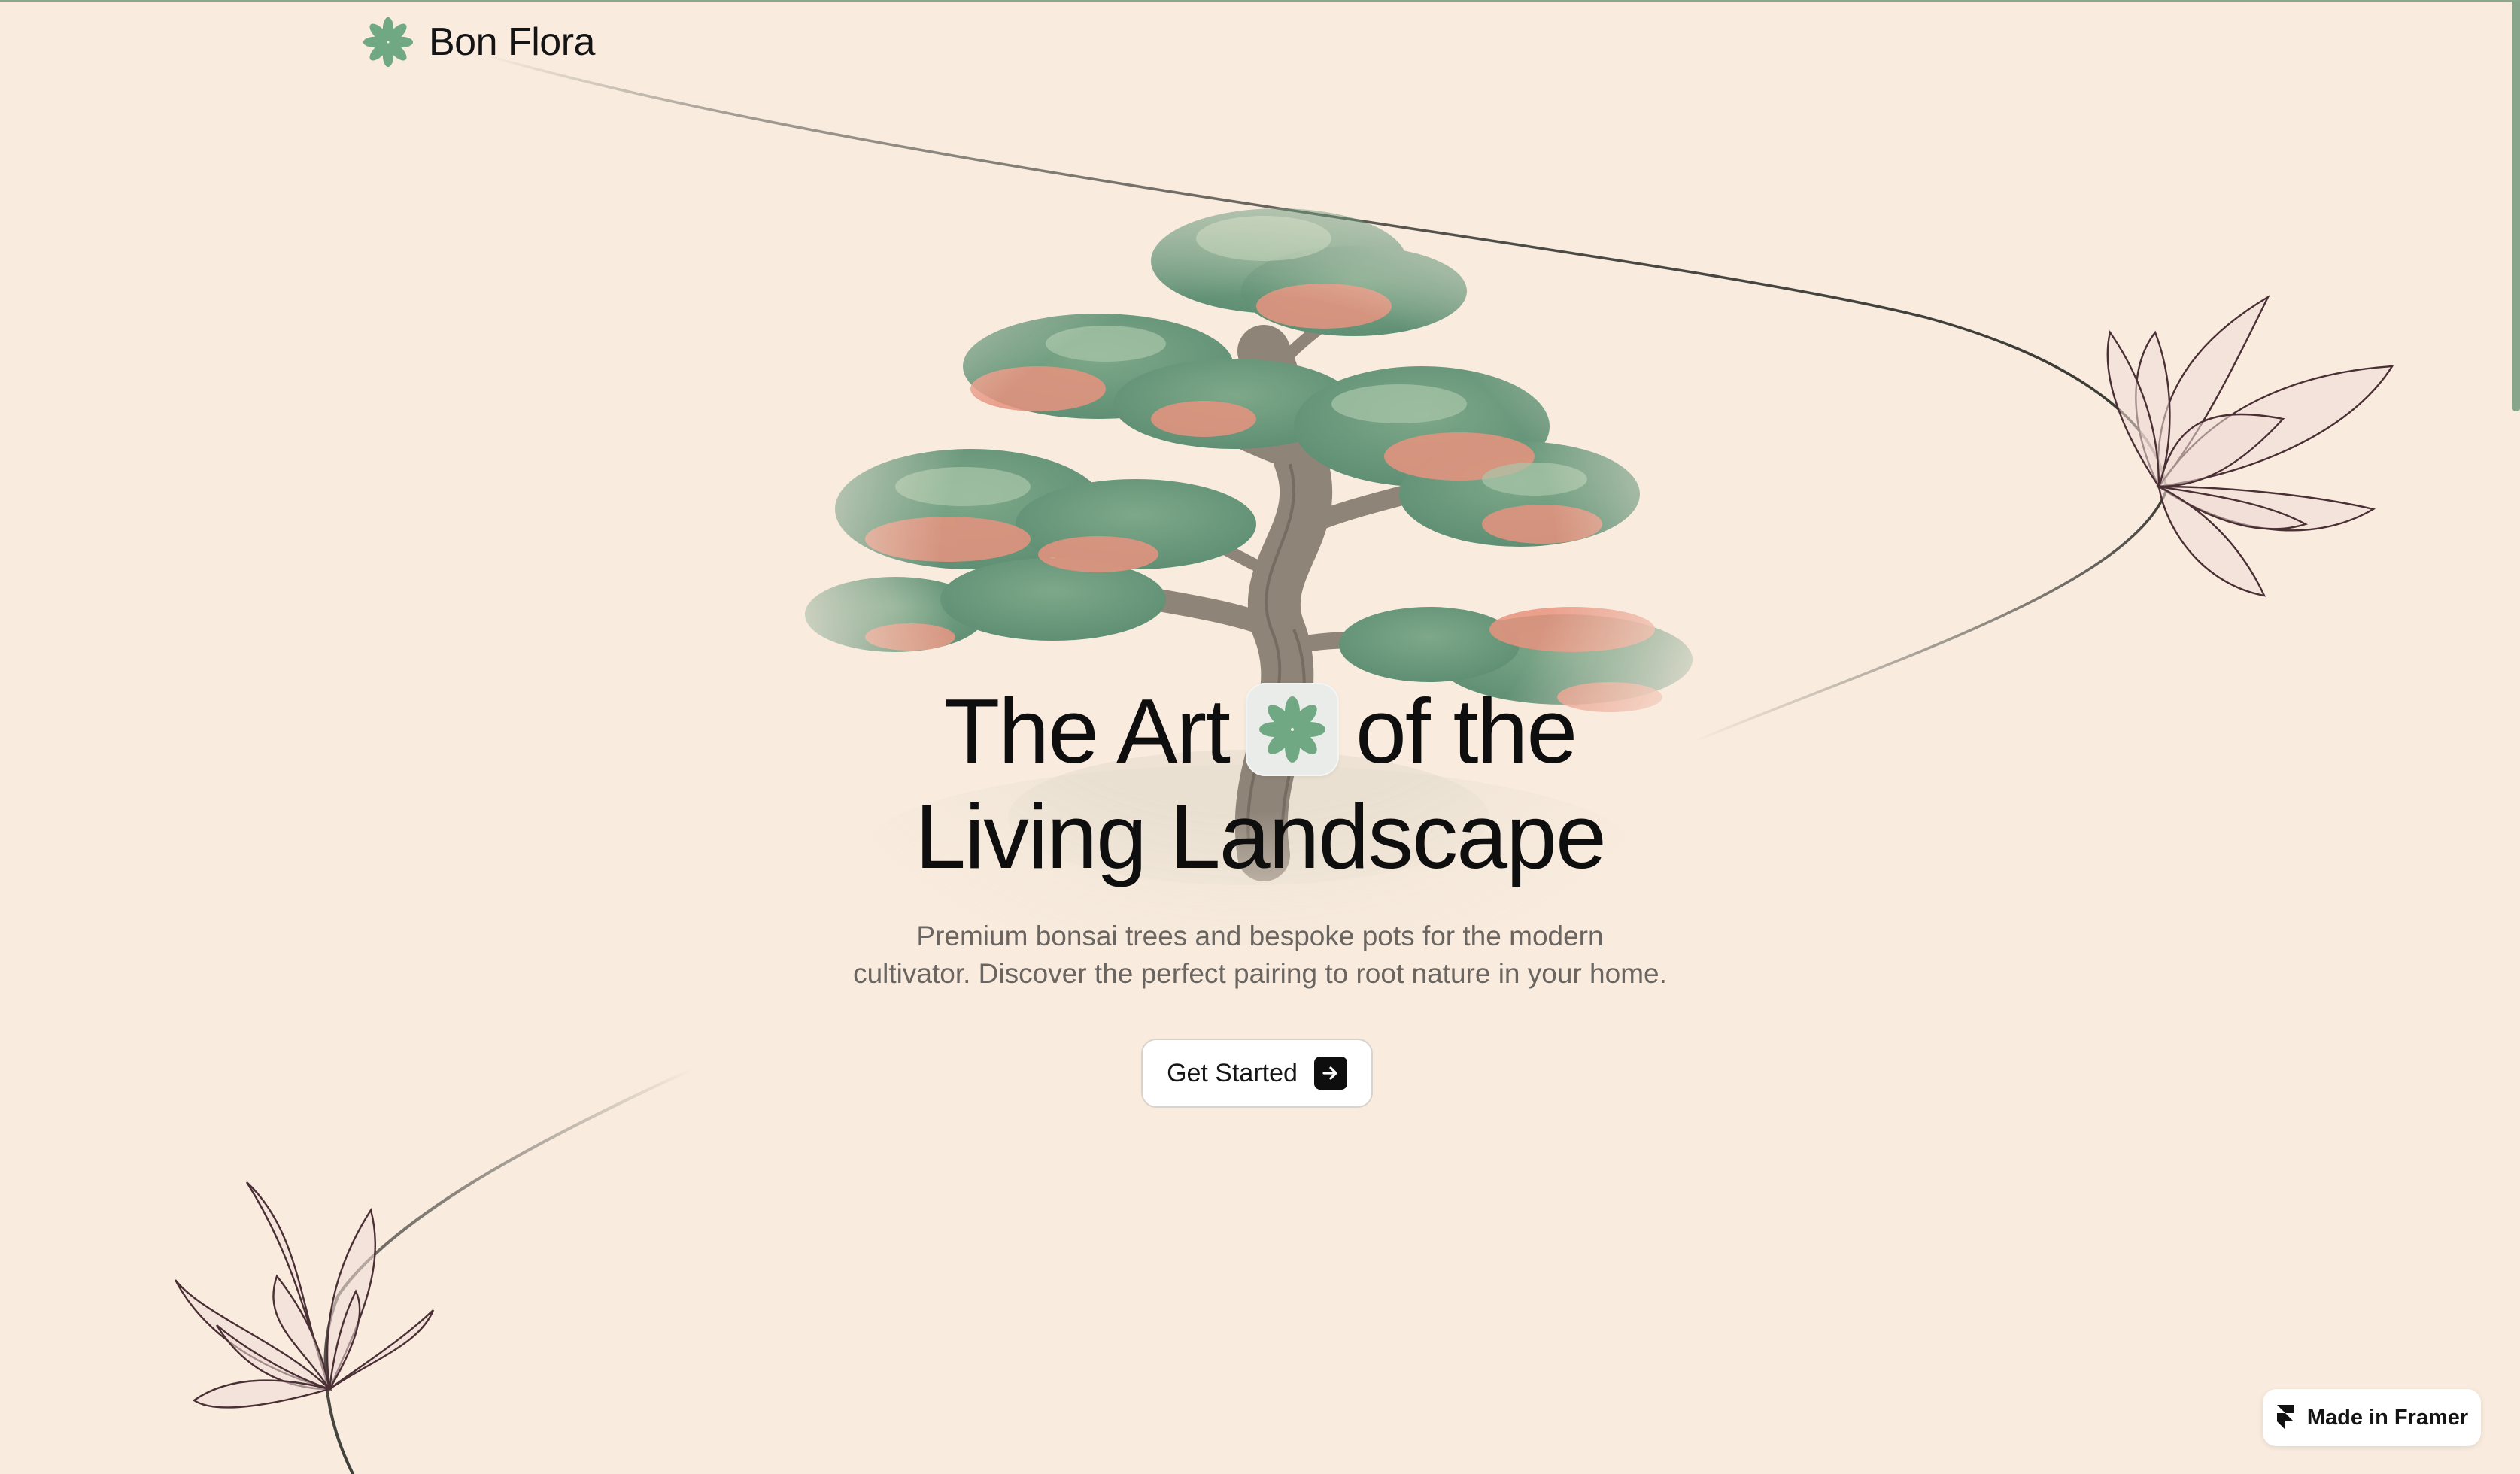  Describe the element at coordinates (2387, 1417) in the screenshot. I see `made-in-framer-label: Made in Framer` at that location.